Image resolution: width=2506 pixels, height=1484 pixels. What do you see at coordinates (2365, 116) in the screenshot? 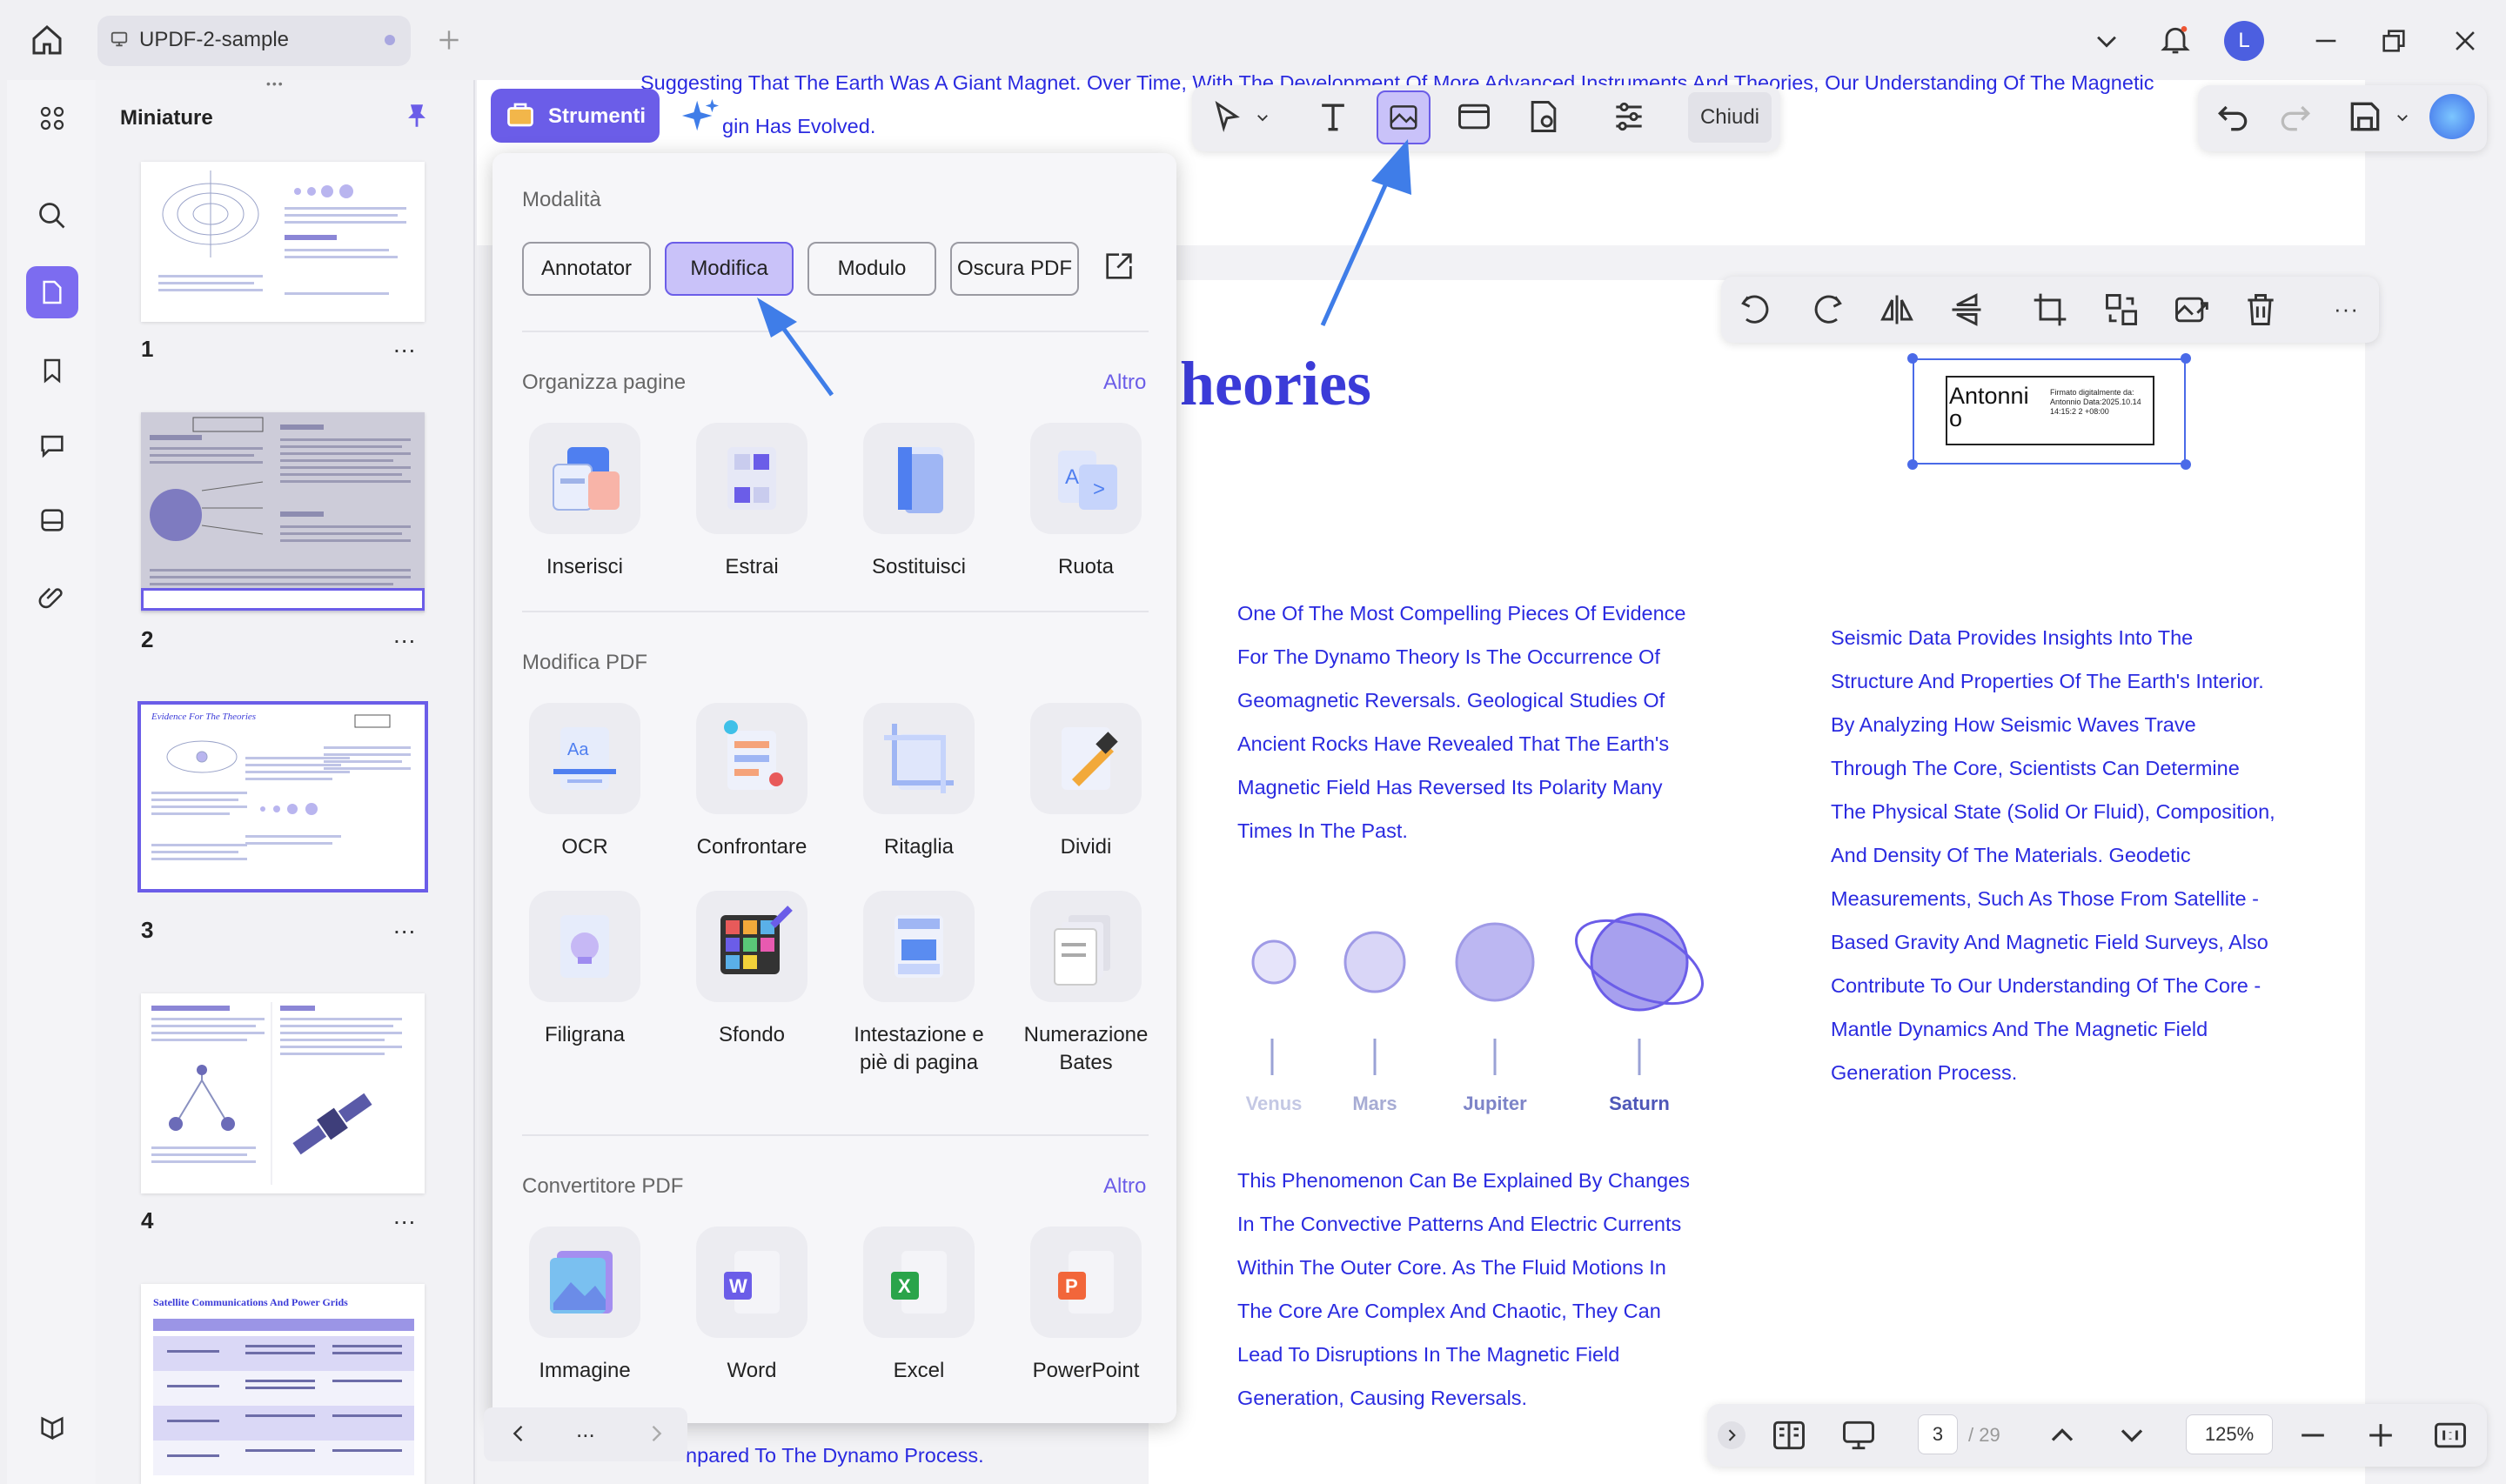
I see `save-icon` at bounding box center [2365, 116].